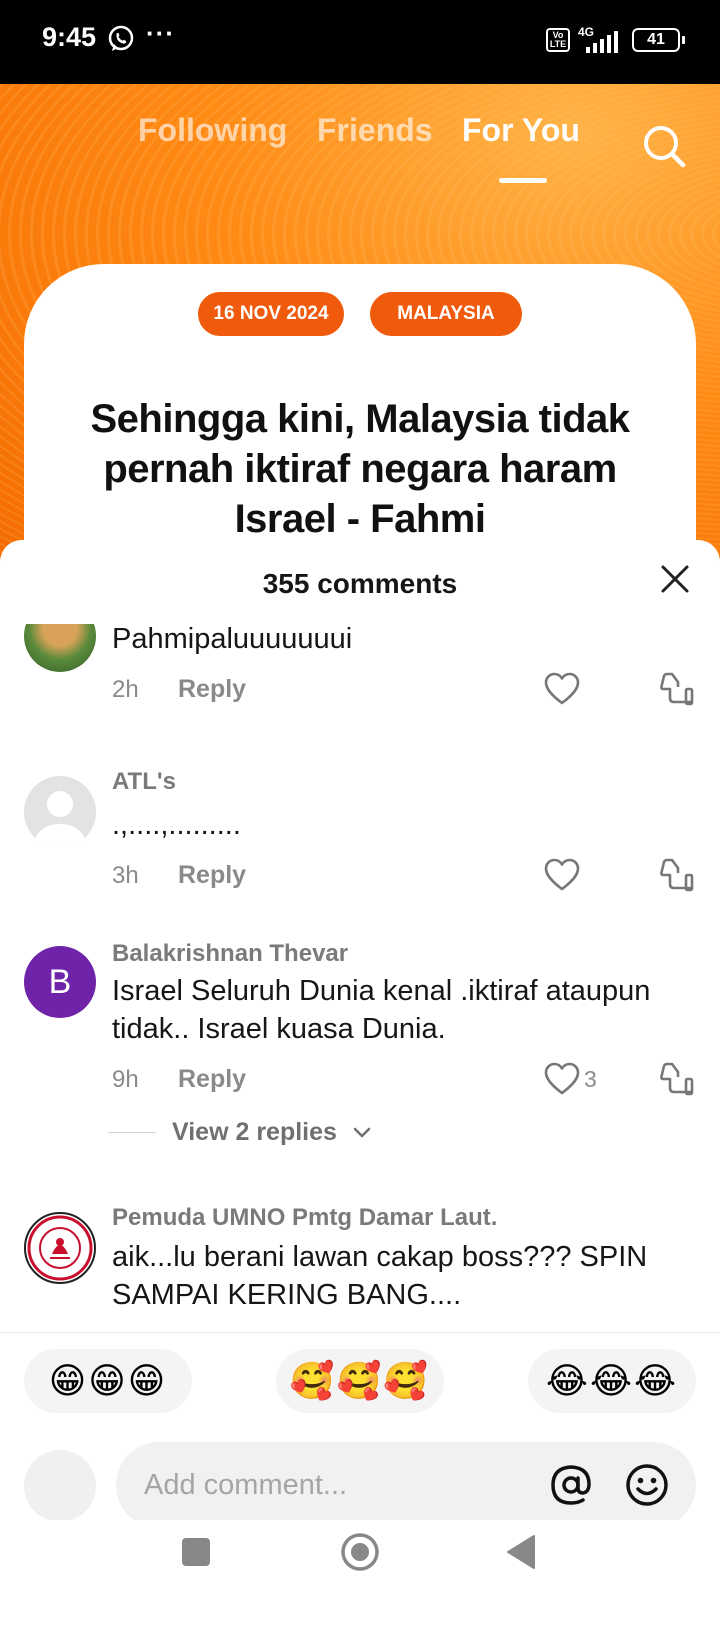 The height and width of the screenshot is (1640, 720). Describe the element at coordinates (271, 314) in the screenshot. I see `date-chip: 16 NOV 2024` at that location.